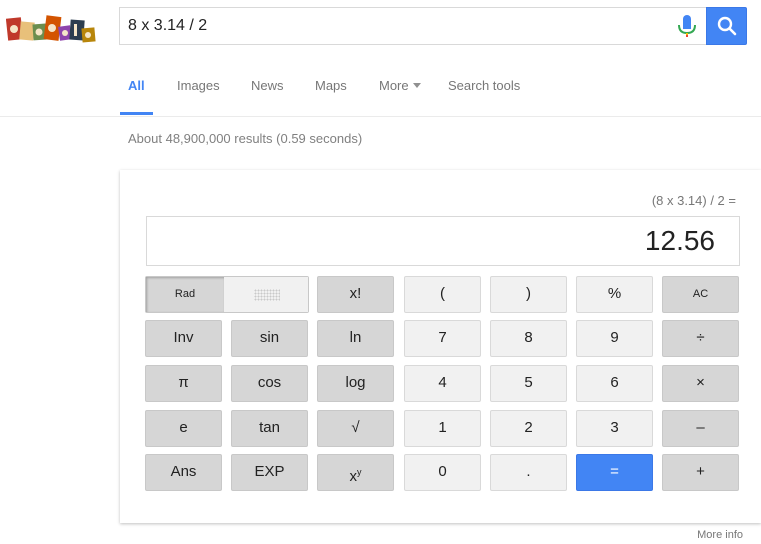 The image size is (761, 544). What do you see at coordinates (269, 428) in the screenshot?
I see `tan-button: tan` at bounding box center [269, 428].